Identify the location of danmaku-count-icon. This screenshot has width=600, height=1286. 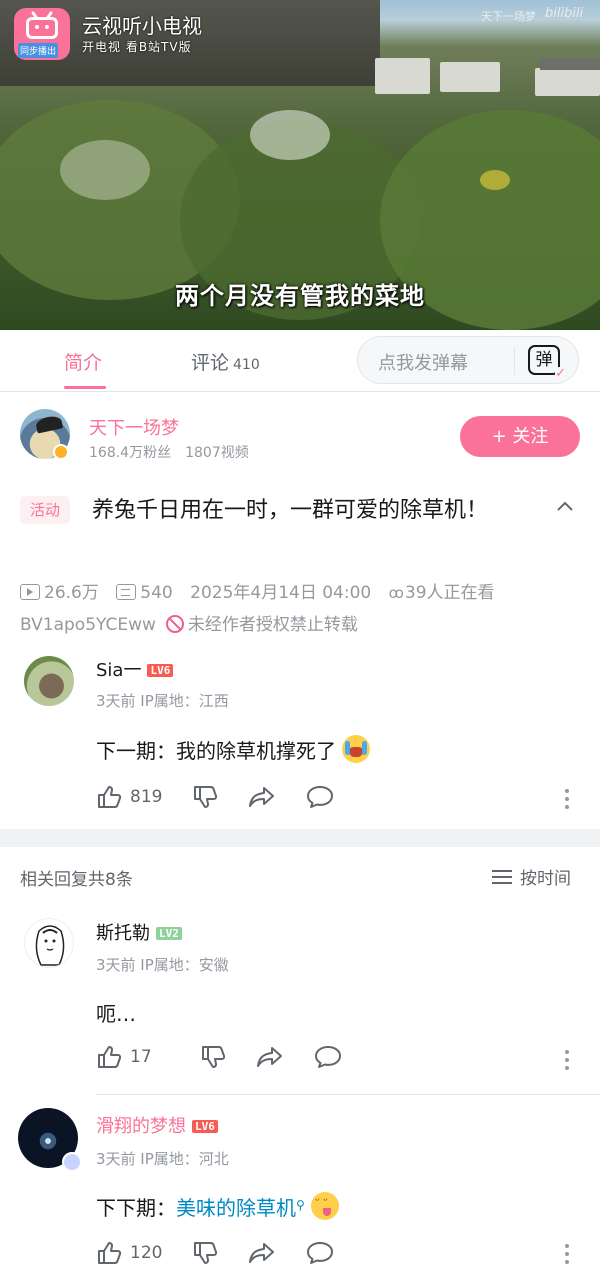
(126, 592).